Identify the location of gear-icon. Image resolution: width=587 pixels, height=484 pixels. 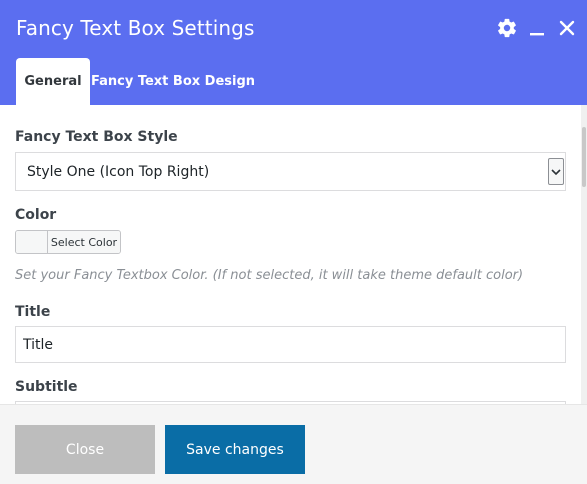
(507, 28).